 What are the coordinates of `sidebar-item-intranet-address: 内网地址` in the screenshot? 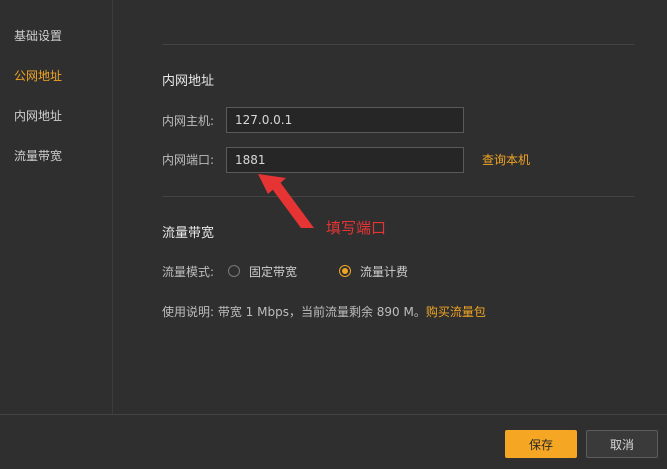 It's located at (38, 116).